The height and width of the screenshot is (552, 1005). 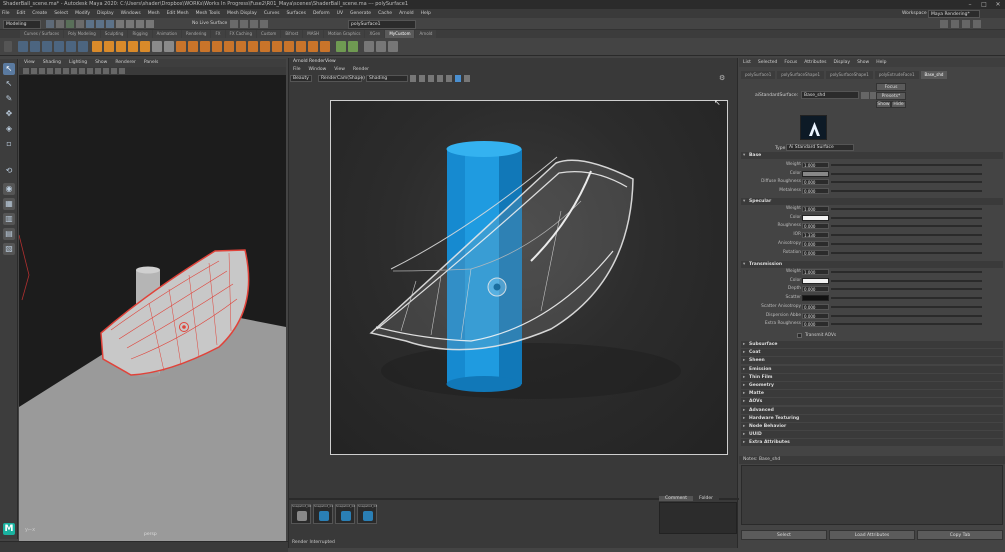 What do you see at coordinates (125, 63) in the screenshot?
I see `viewport-menu-item: Renderer` at bounding box center [125, 63].